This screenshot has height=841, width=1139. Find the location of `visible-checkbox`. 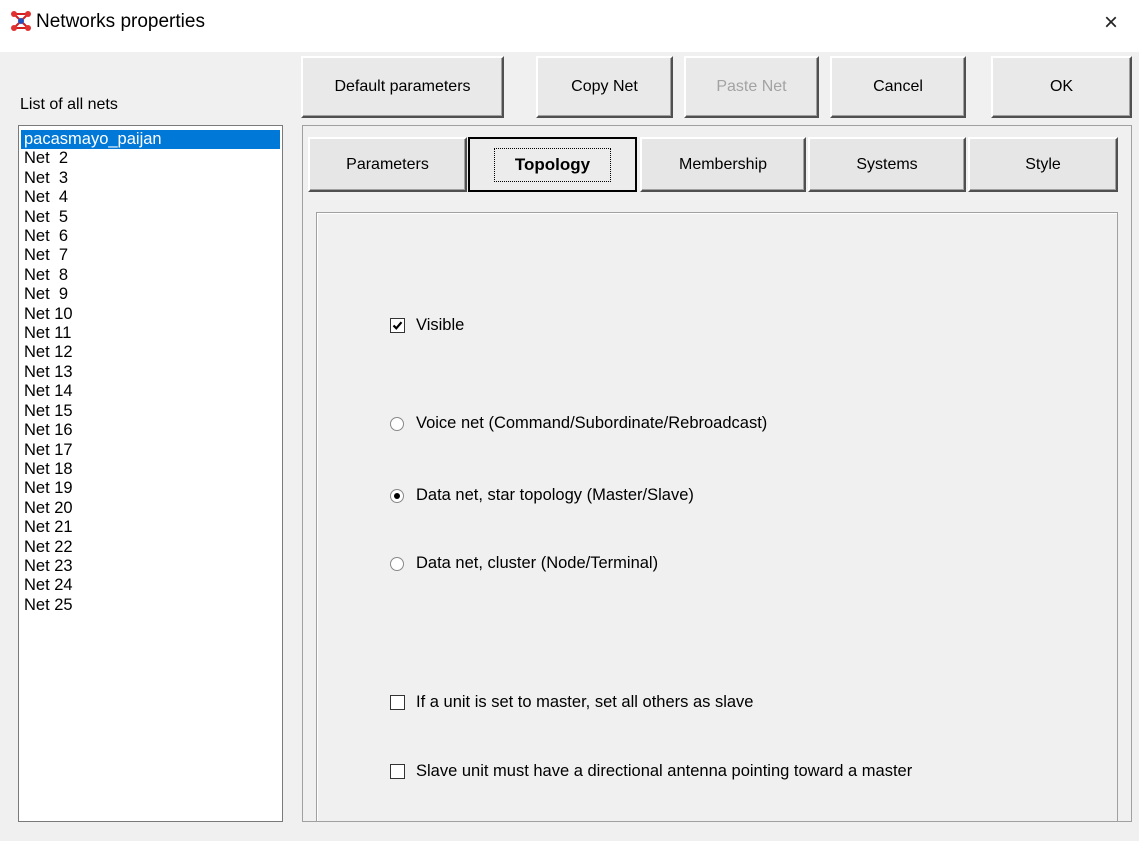

visible-checkbox is located at coordinates (397, 325).